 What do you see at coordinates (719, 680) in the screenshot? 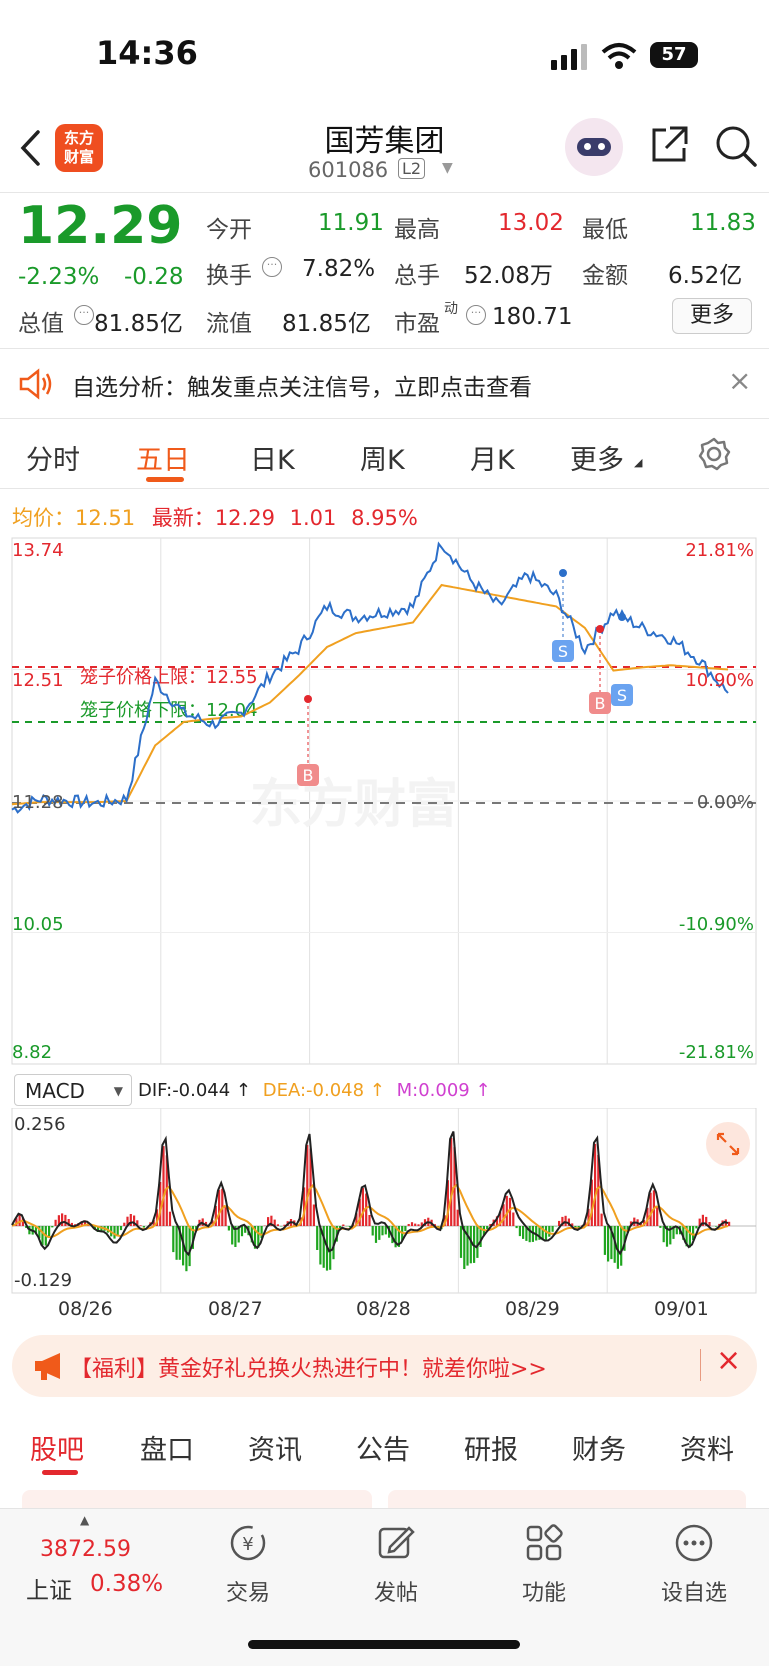
I see `y-tick-right-1: 10.90%` at bounding box center [719, 680].